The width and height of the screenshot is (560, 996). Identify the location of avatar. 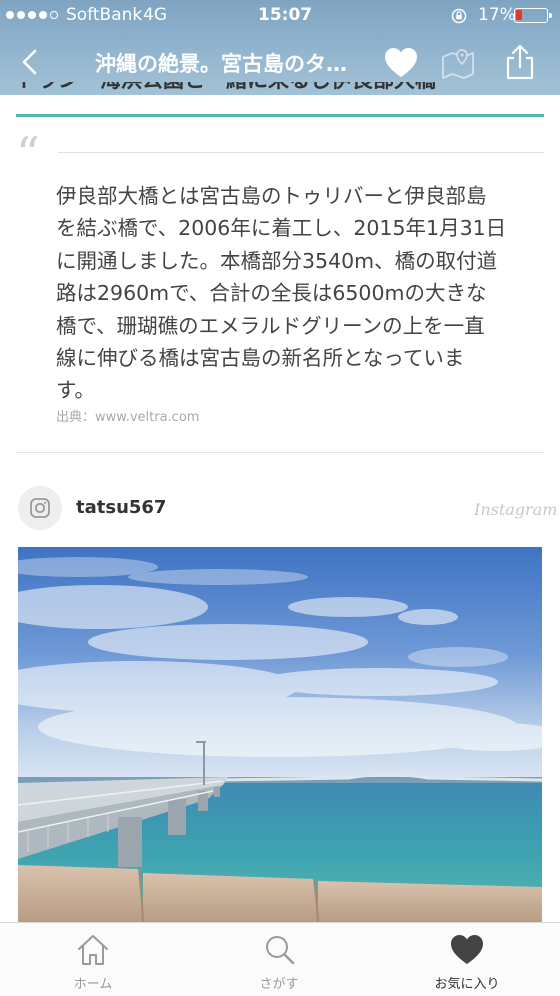
(40, 508).